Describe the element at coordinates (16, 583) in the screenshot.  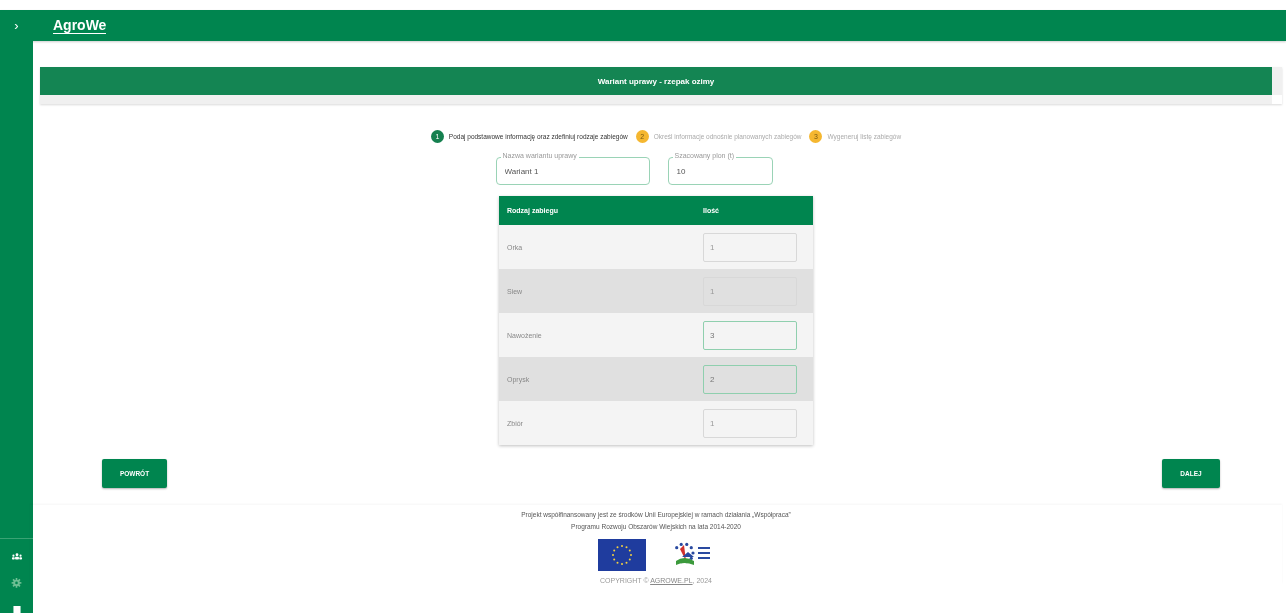
I see `settings-icon` at that location.